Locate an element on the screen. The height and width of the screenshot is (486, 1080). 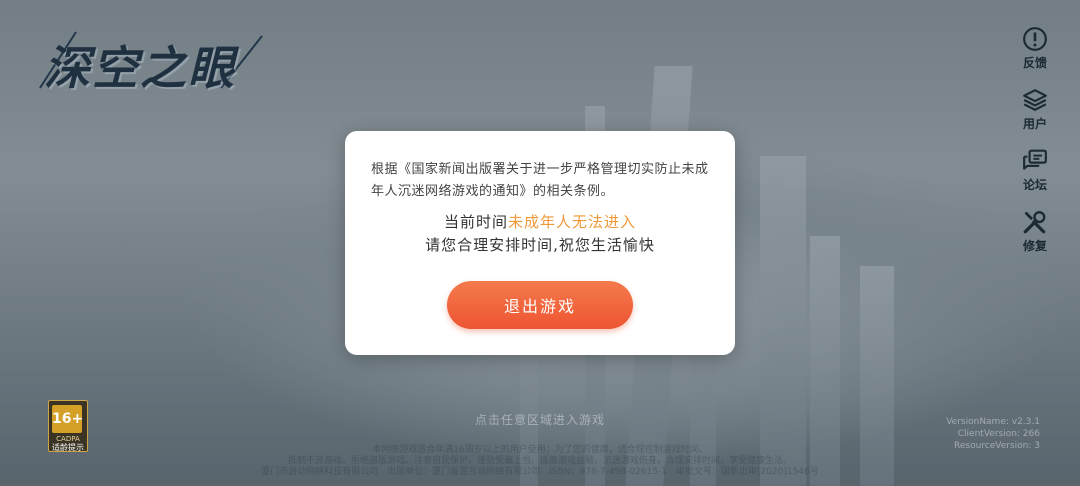
sidebar-item-label: 论坛 is located at coordinates (1034, 185).